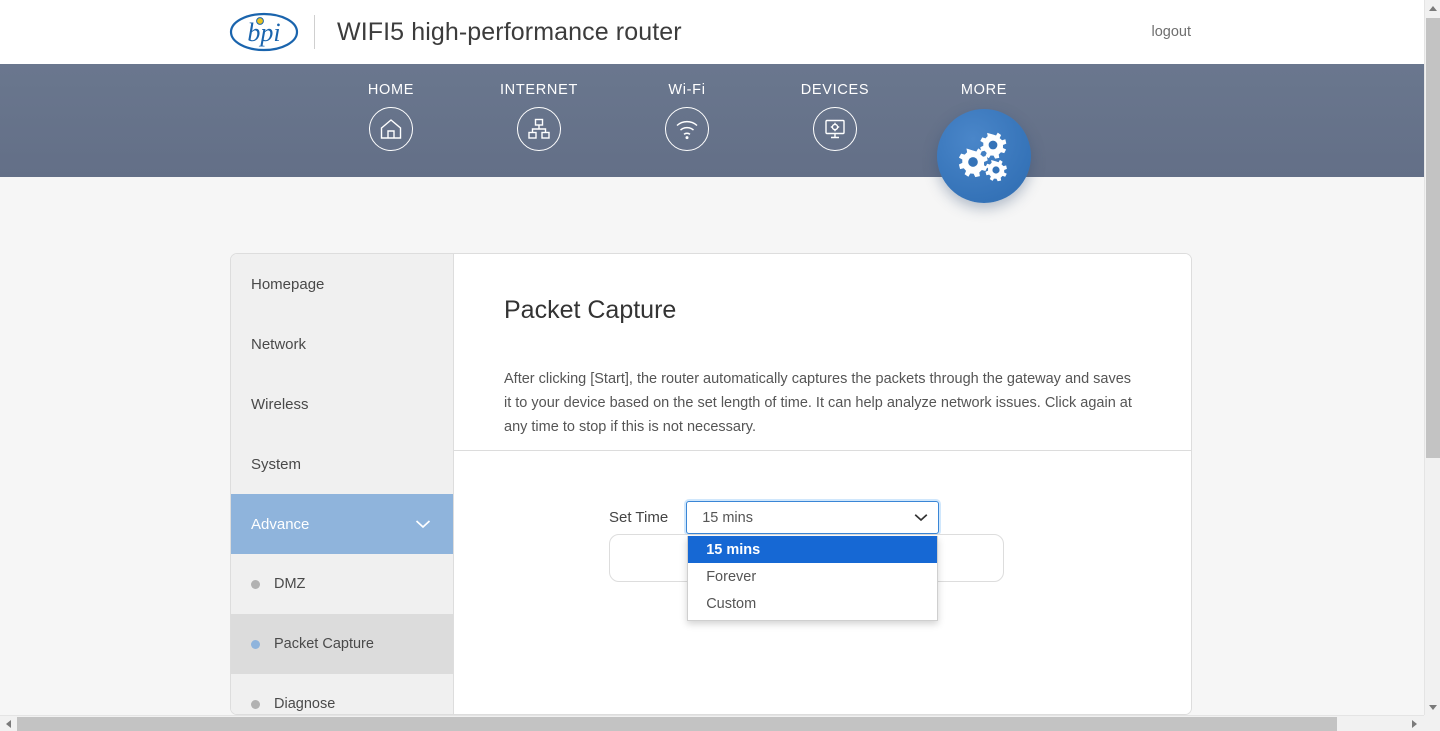  What do you see at coordinates (812, 603) in the screenshot?
I see `set-time-option-custom: Custom` at bounding box center [812, 603].